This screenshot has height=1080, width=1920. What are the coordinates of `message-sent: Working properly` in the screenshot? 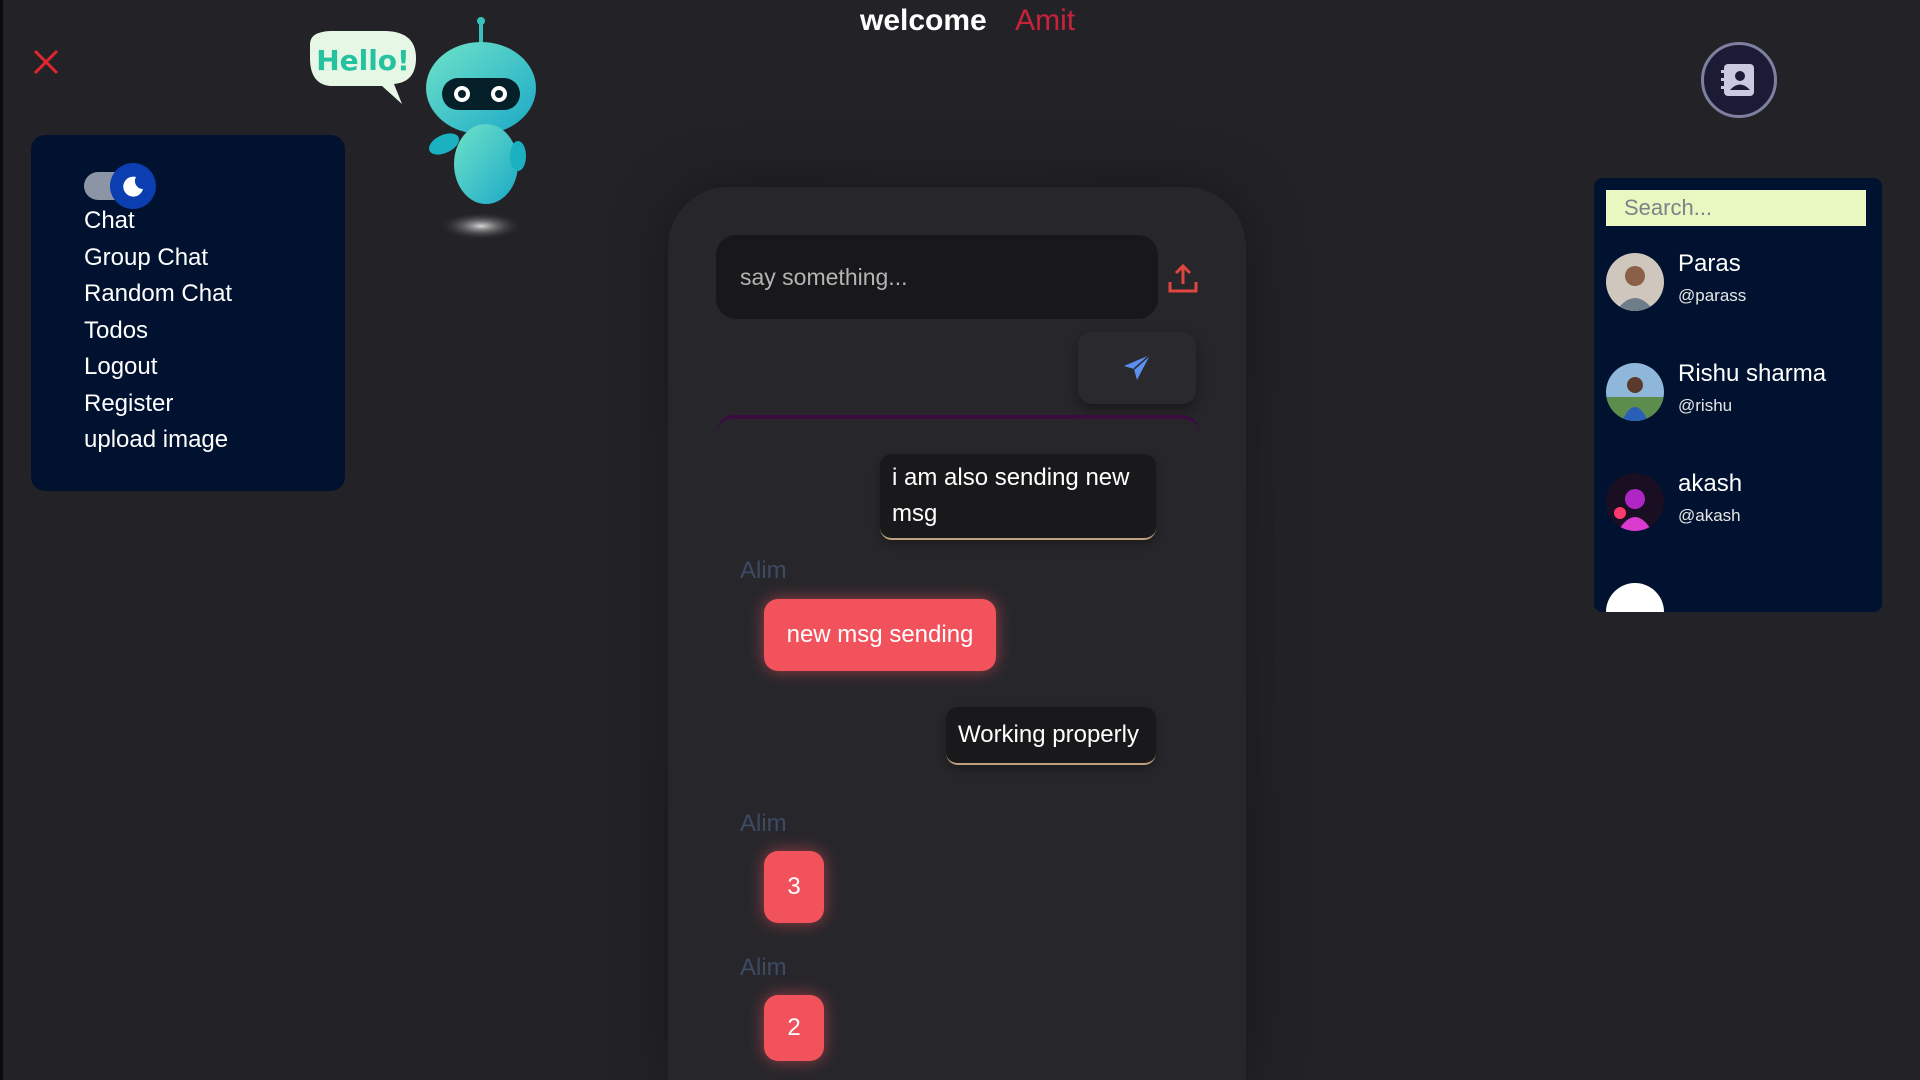 It's located at (1051, 736).